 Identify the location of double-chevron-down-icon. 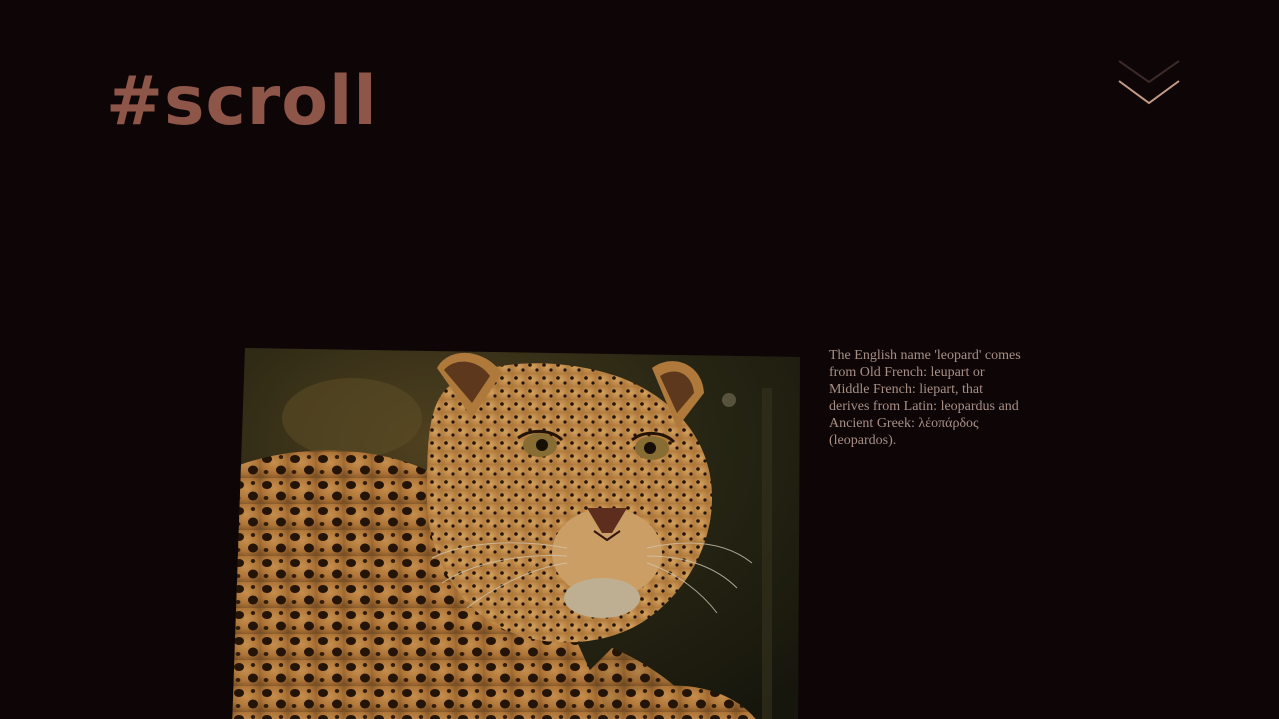
(1149, 82).